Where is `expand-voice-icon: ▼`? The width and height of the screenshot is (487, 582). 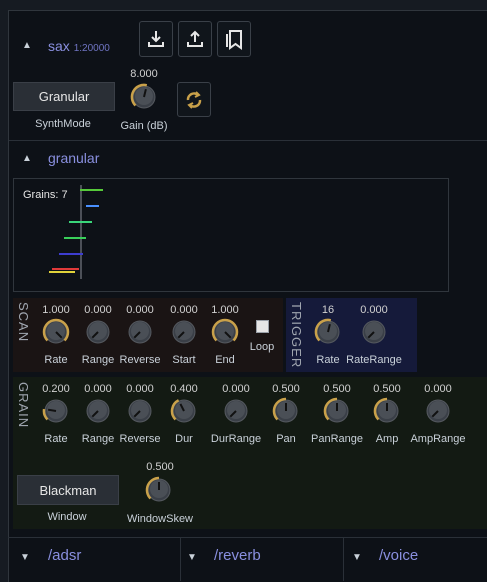 expand-voice-icon: ▼ is located at coordinates (357, 557).